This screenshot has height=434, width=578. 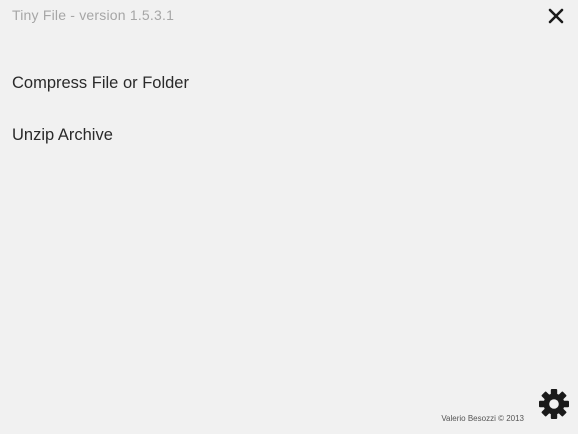 I want to click on close-button, so click(x=556, y=16).